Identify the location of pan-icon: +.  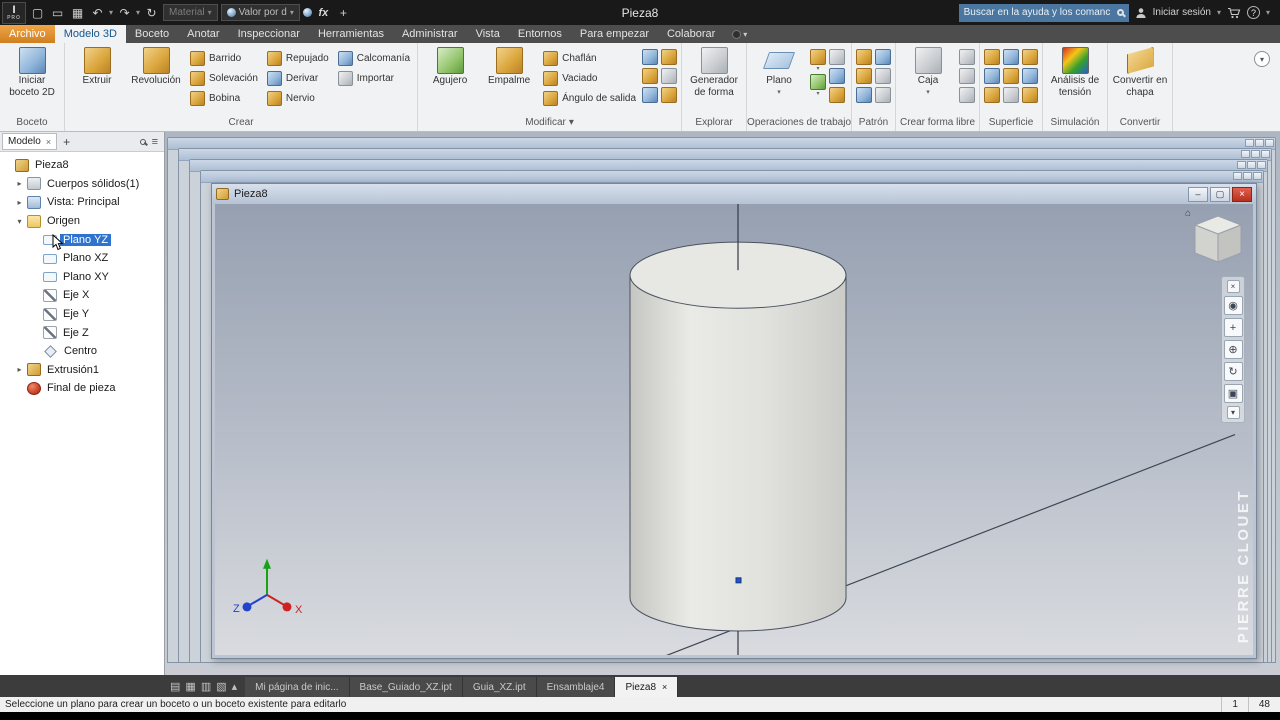
(1233, 327).